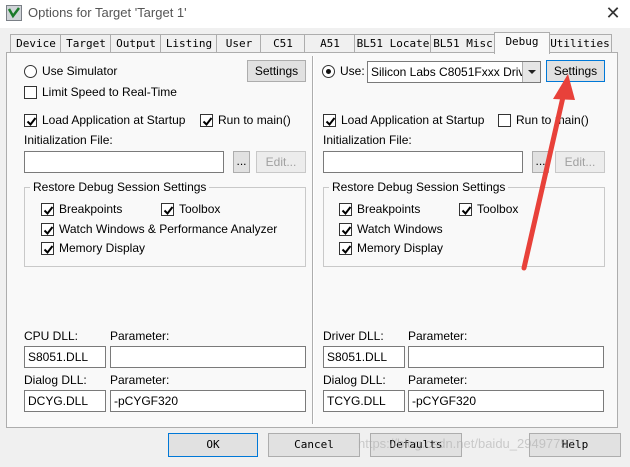  I want to click on annotation-arrow, so click(548, 172).